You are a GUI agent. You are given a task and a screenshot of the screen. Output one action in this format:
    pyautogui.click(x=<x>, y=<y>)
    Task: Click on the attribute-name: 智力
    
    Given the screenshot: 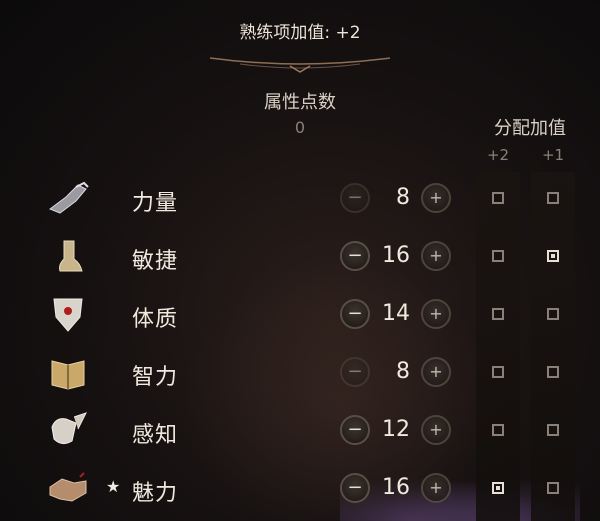 What is the action you would take?
    pyautogui.click(x=155, y=377)
    